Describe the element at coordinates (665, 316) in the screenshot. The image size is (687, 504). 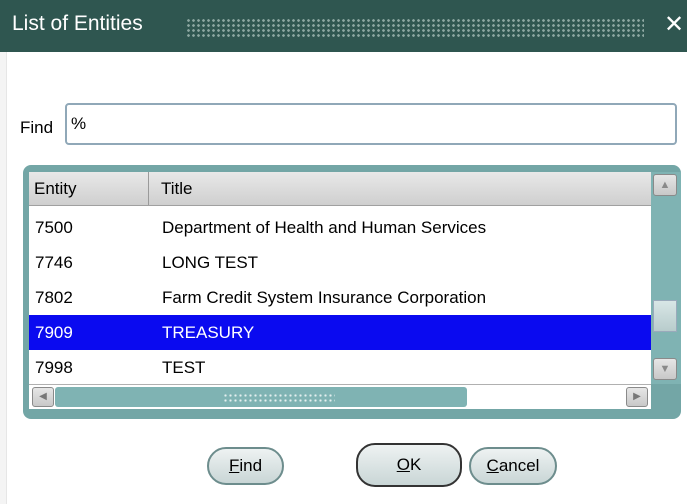
I see `vertical-scroll-thumb` at that location.